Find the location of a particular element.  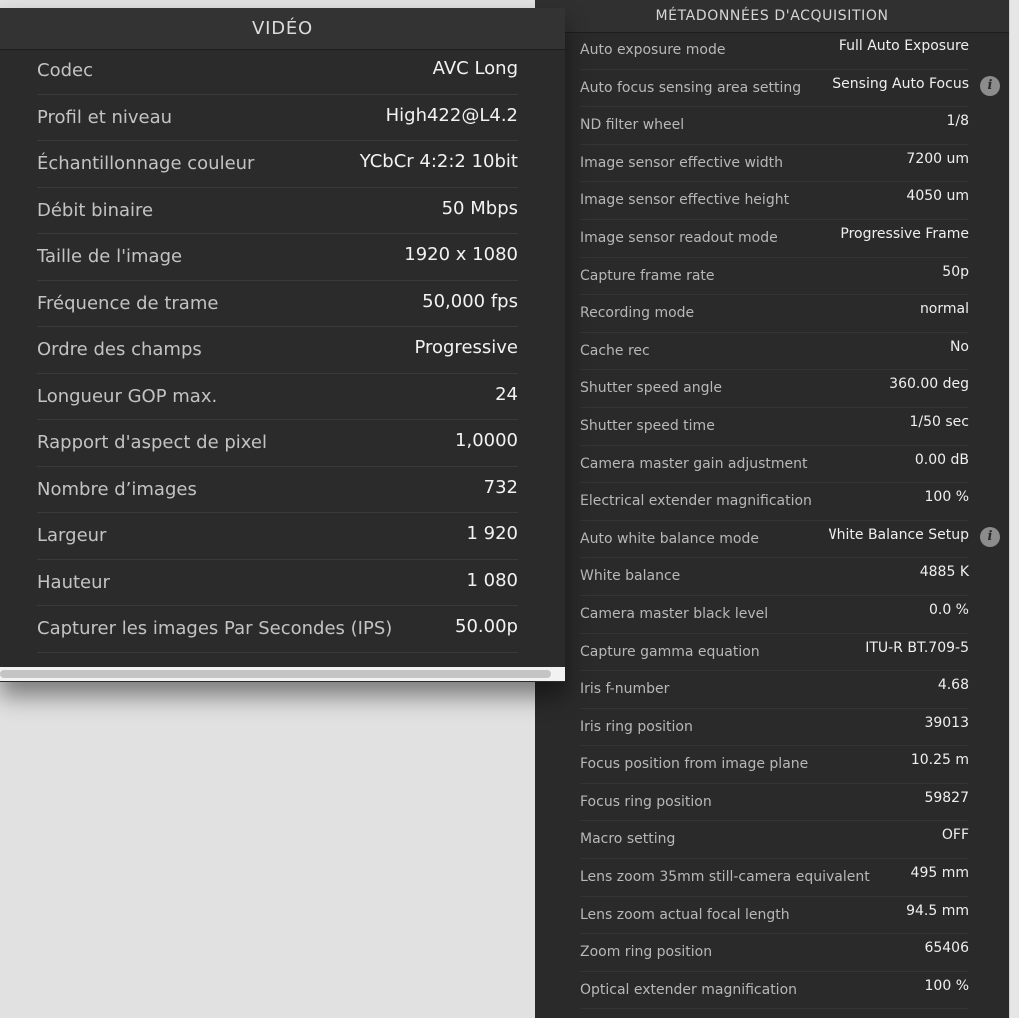

video-row-hauteur: Hauteur 1 080 is located at coordinates (277, 583).